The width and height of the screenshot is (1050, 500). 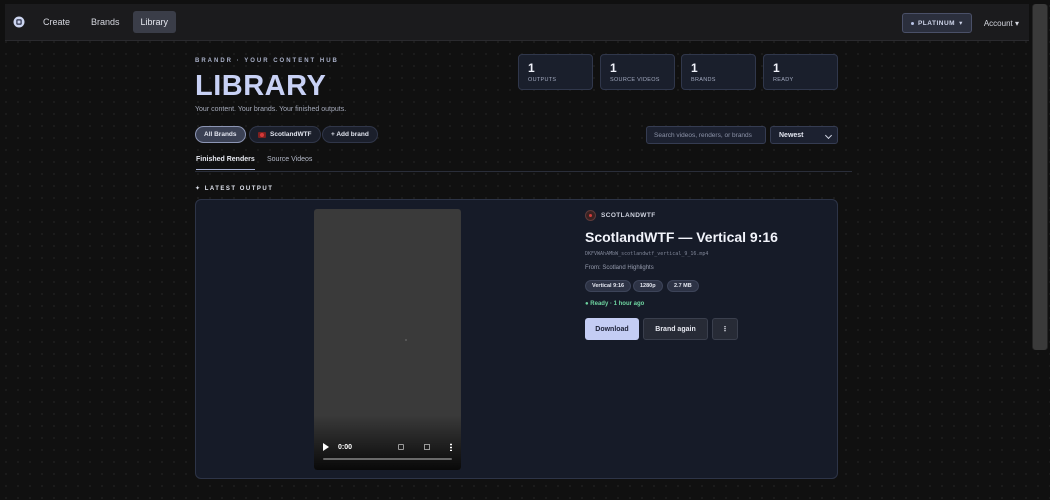 I want to click on stat-label: SOURCE VIDEOS, so click(x=635, y=80).